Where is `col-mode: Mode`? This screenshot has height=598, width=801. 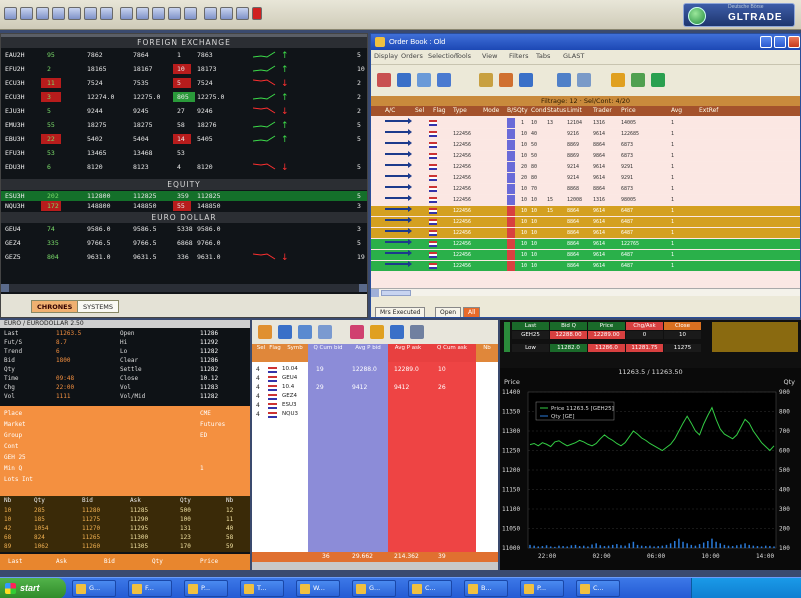 col-mode: Mode is located at coordinates (491, 110).